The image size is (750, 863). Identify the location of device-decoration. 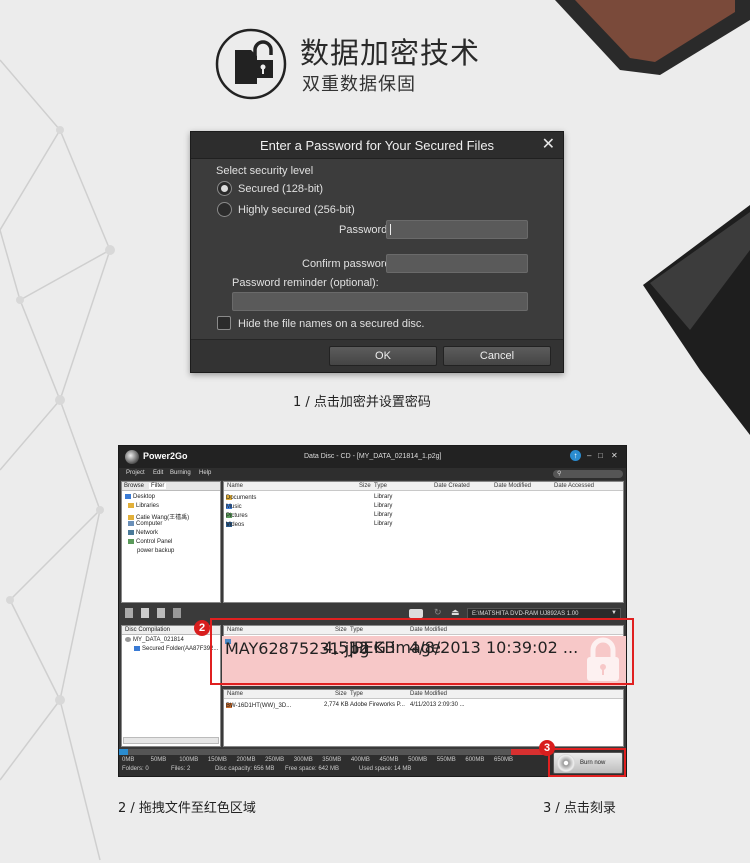
(696, 320).